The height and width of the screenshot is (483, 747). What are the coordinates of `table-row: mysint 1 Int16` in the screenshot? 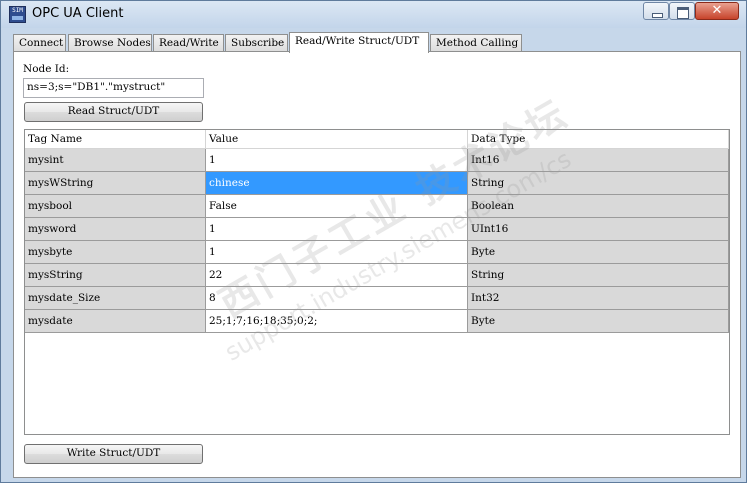 It's located at (377, 160).